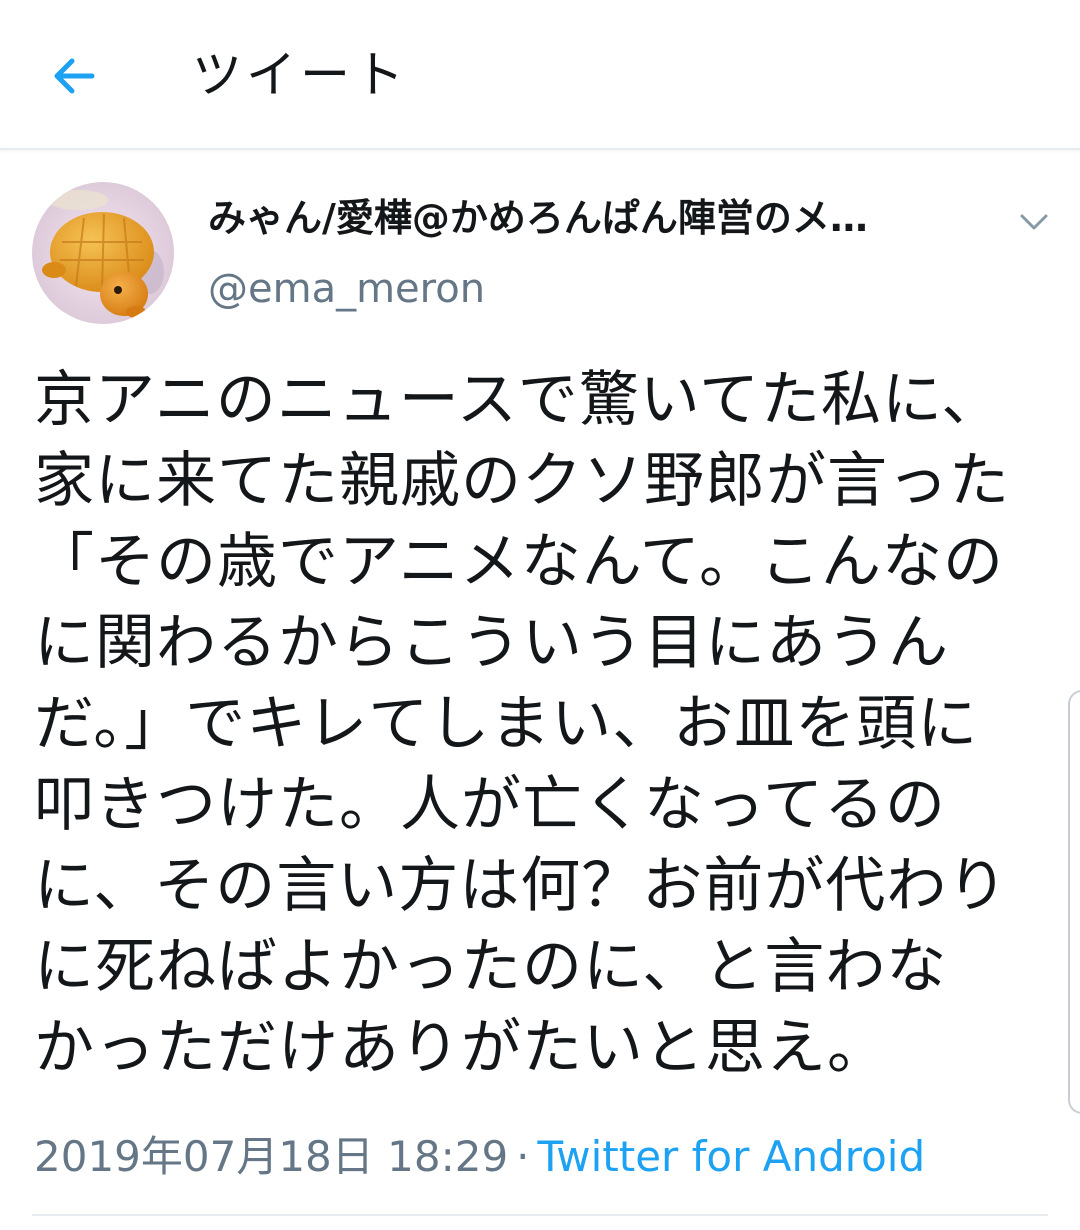 The image size is (1080, 1230). Describe the element at coordinates (1034, 222) in the screenshot. I see `chevron-down-icon` at that location.